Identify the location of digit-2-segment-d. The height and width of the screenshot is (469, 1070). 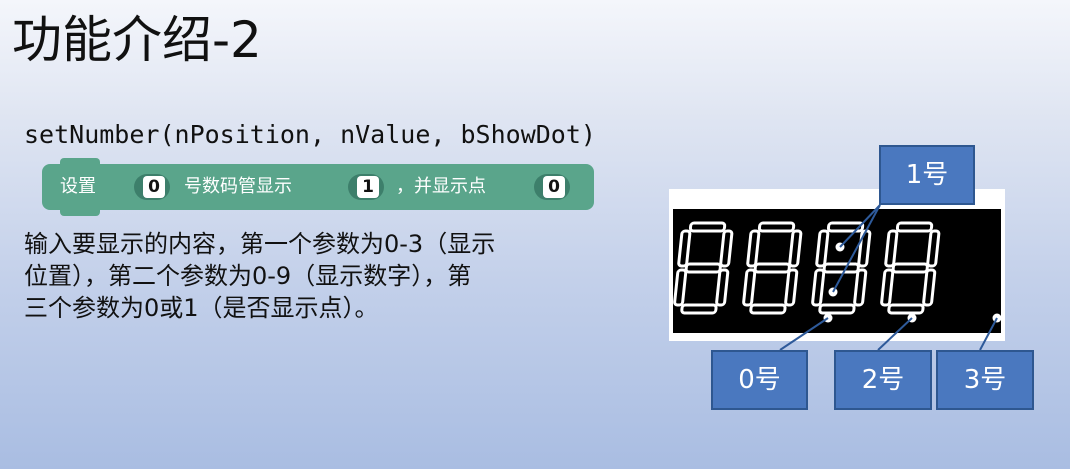
(837, 309).